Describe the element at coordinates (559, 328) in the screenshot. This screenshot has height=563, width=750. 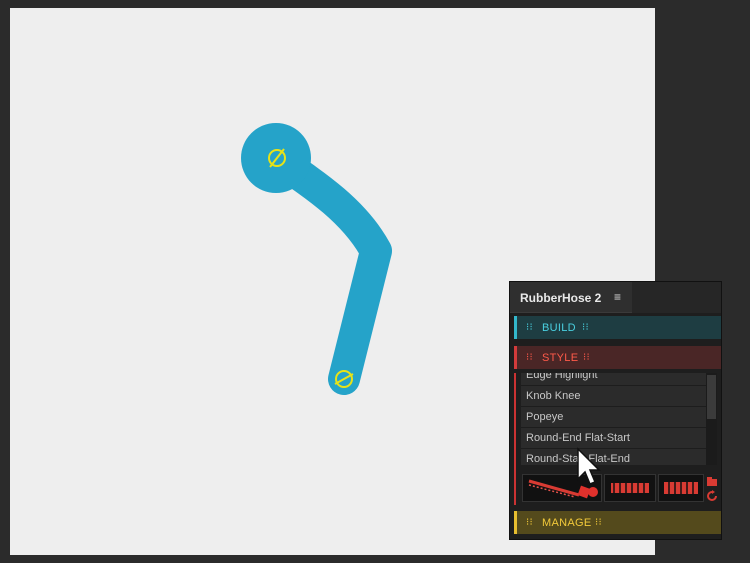
I see `section-build-label: BUILD` at that location.